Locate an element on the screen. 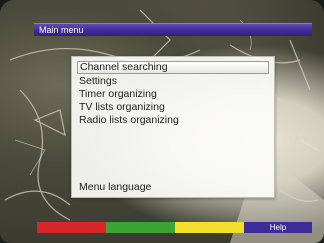  menu-item-timer-organizing: Timer organizing is located at coordinates (118, 94).